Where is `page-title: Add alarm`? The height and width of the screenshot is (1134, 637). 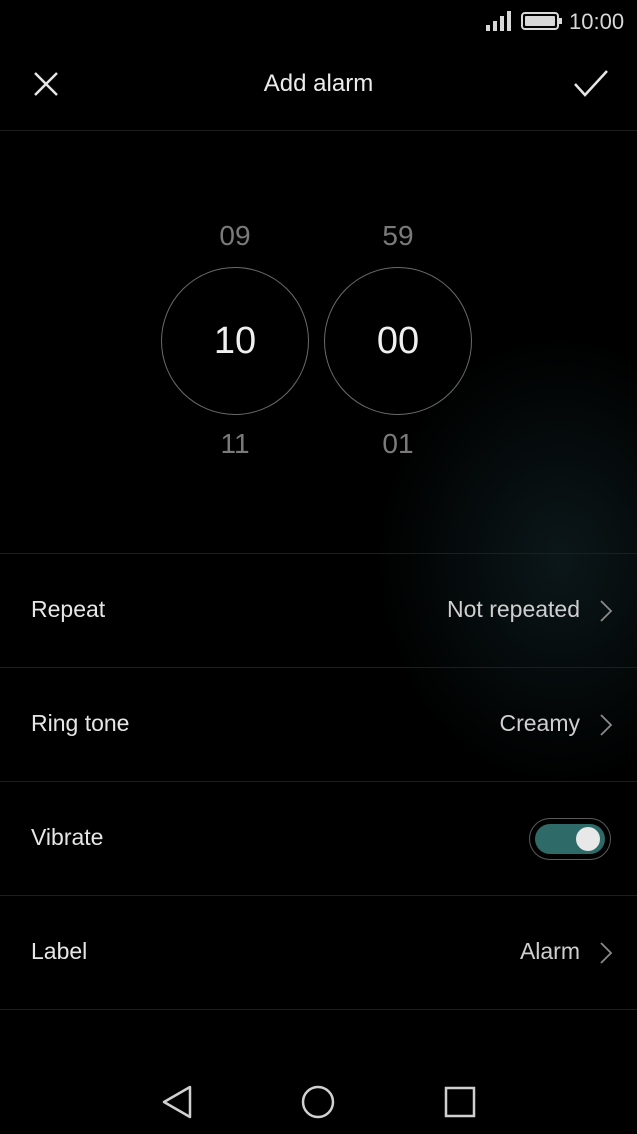
page-title: Add alarm is located at coordinates (318, 83).